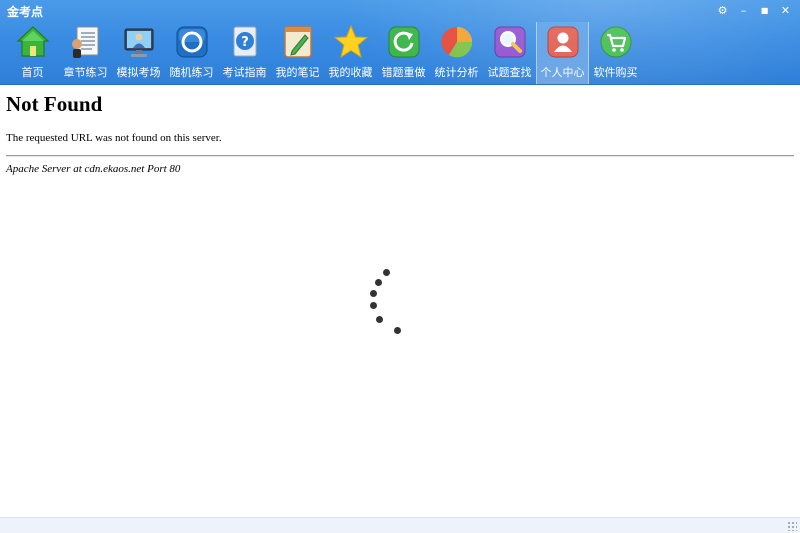 The width and height of the screenshot is (800, 533). I want to click on tool-mock-exam: 模拟考场, so click(138, 53).